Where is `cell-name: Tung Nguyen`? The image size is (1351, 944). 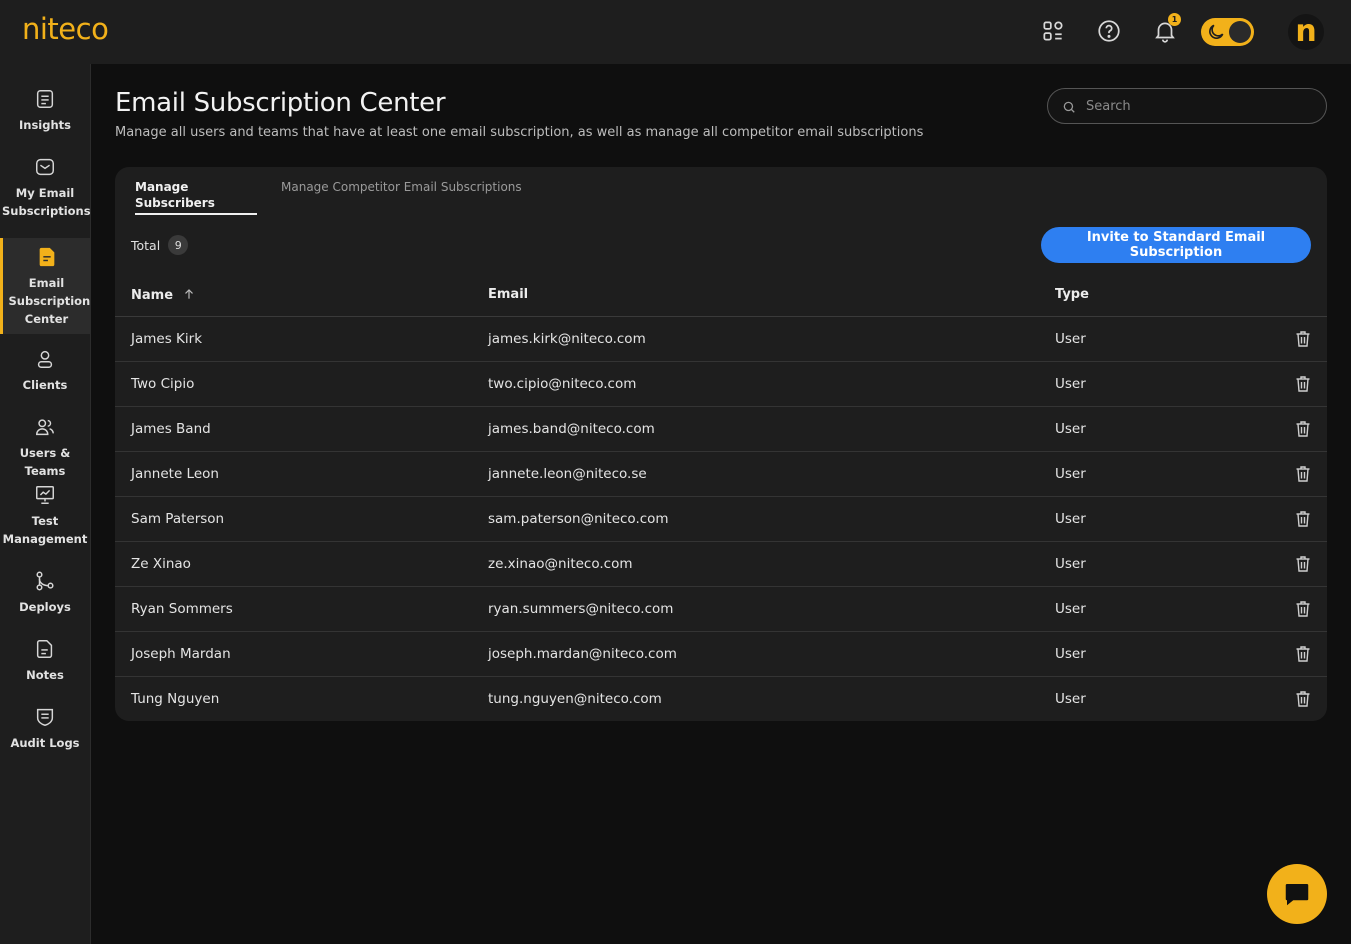 cell-name: Tung Nguyen is located at coordinates (175, 699).